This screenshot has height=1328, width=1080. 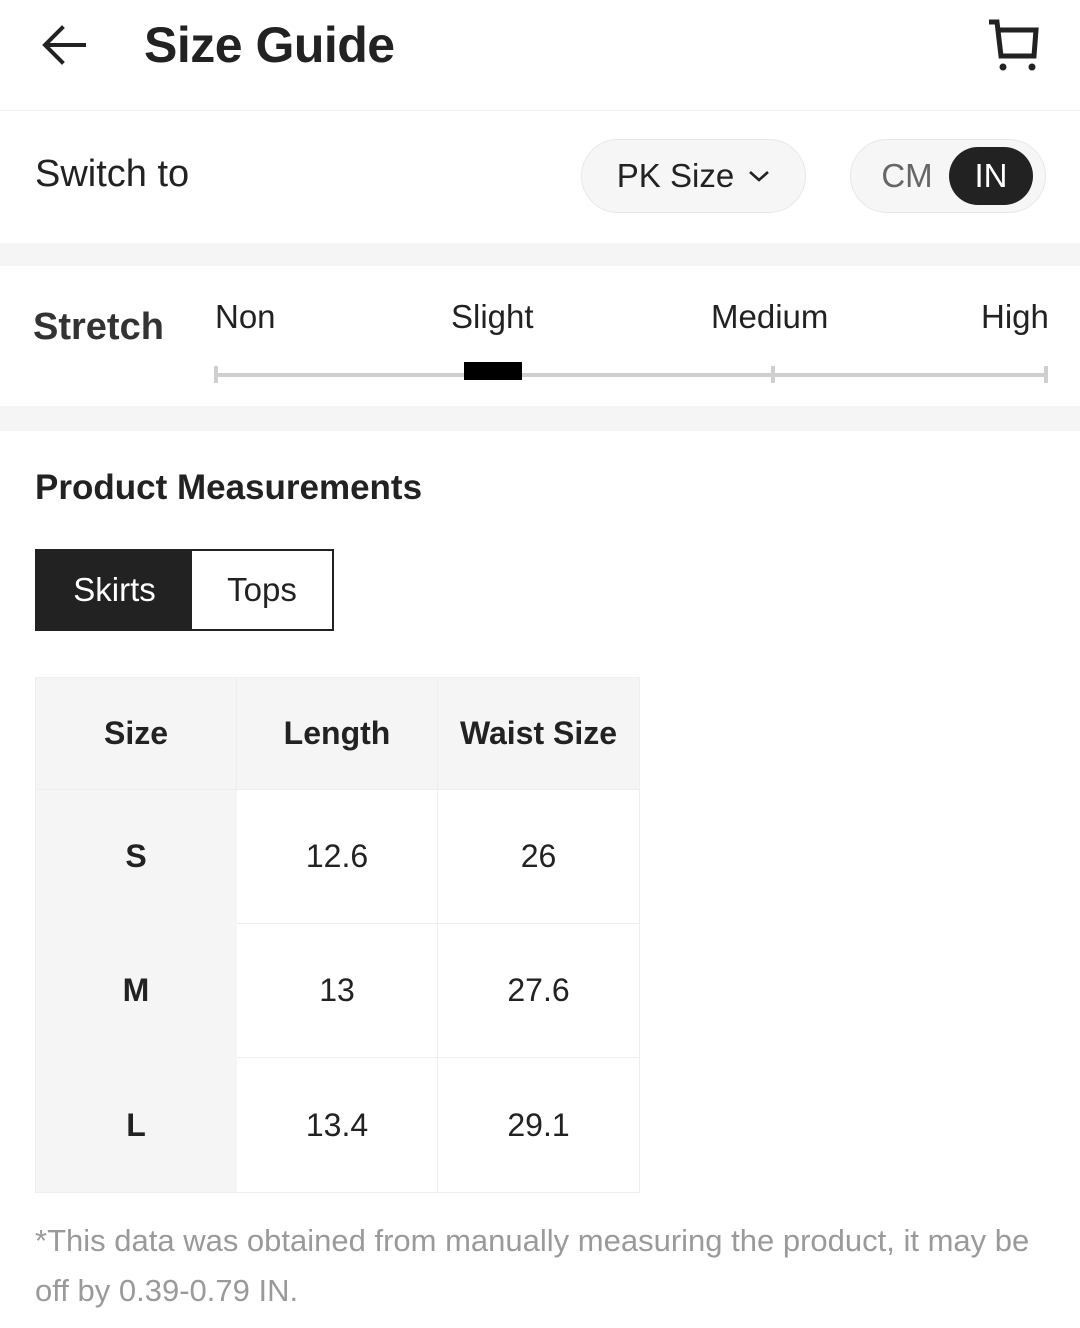 I want to click on category-tabs: Skirts Tops, so click(x=184, y=590).